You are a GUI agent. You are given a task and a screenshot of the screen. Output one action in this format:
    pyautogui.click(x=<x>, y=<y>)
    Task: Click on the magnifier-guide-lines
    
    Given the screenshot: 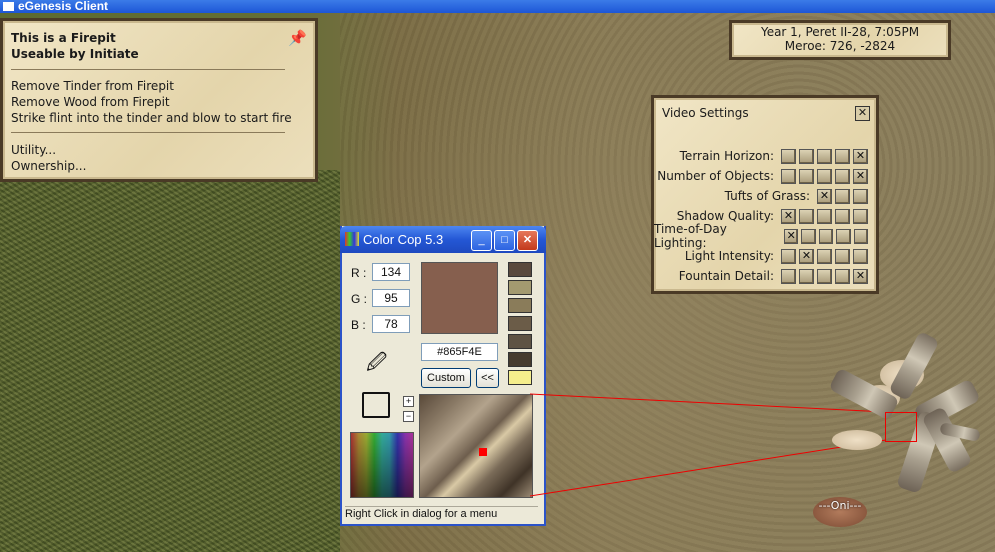 What is the action you would take?
    pyautogui.click(x=708, y=445)
    